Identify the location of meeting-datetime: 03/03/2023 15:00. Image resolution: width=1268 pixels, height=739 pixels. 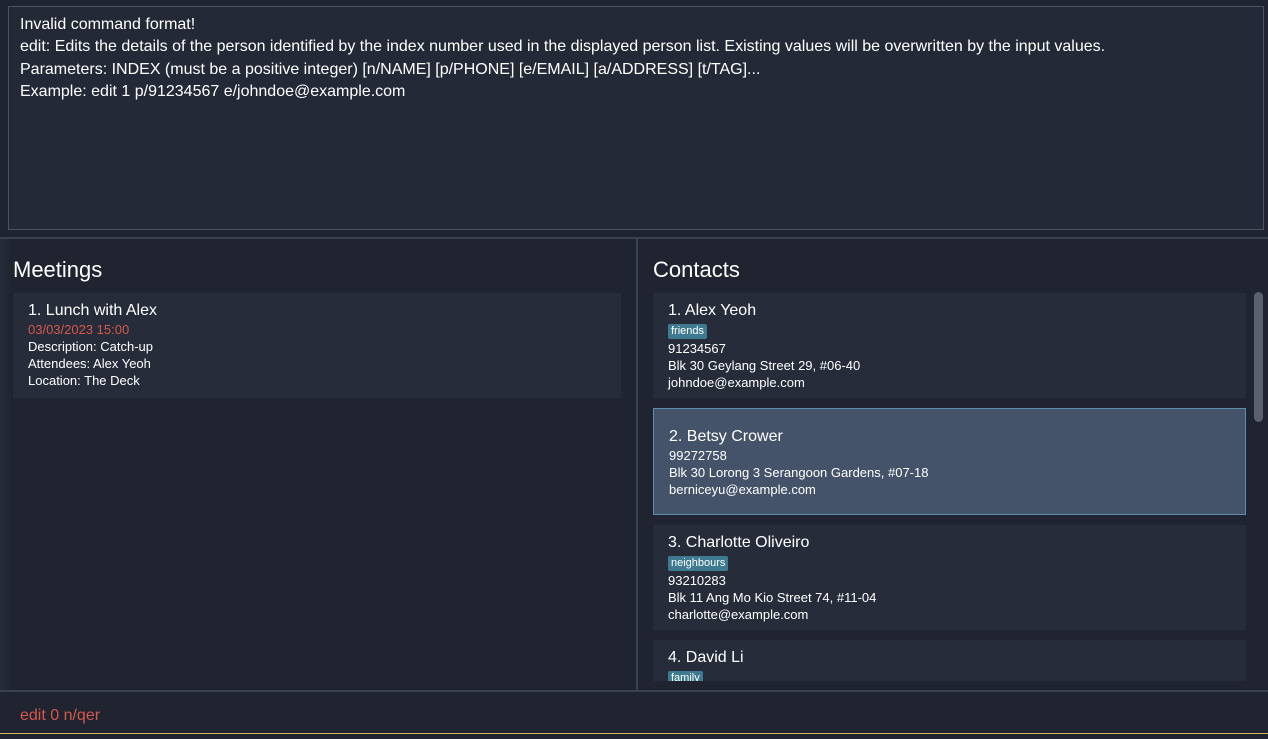
(79, 329).